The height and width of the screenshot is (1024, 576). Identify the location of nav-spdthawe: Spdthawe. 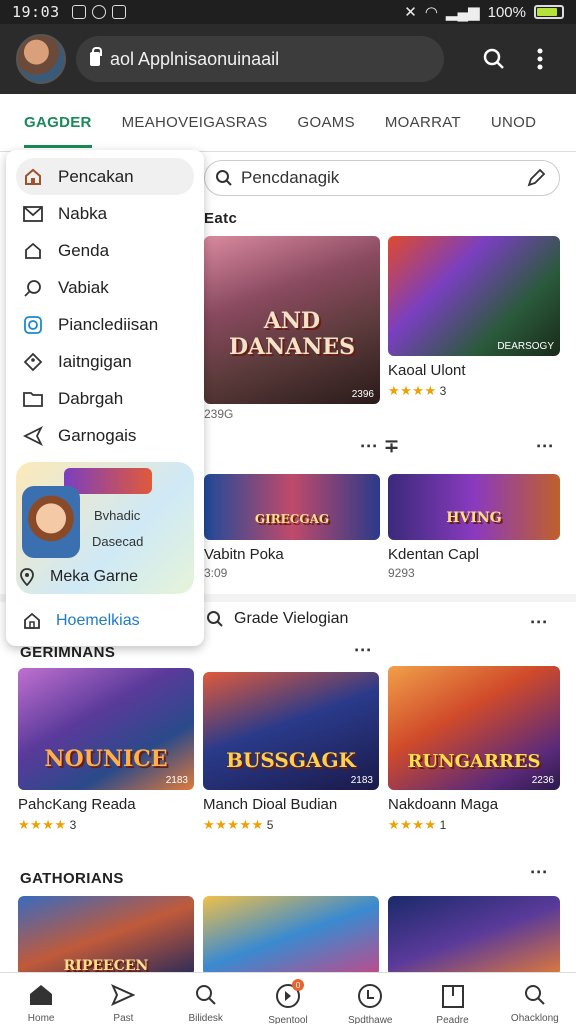
(370, 1003).